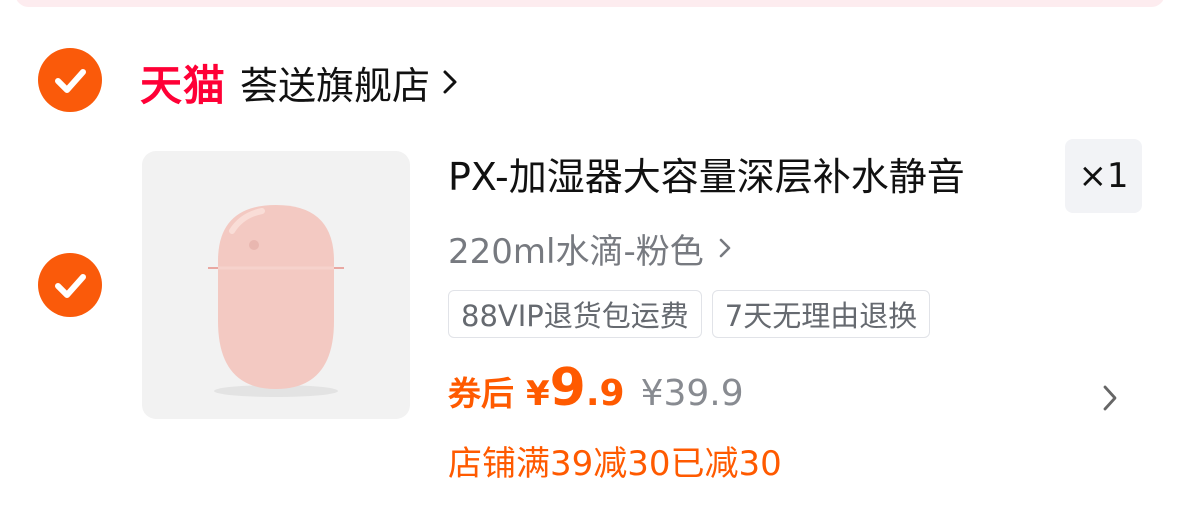  Describe the element at coordinates (481, 393) in the screenshot. I see `price-prefix: 券后` at that location.